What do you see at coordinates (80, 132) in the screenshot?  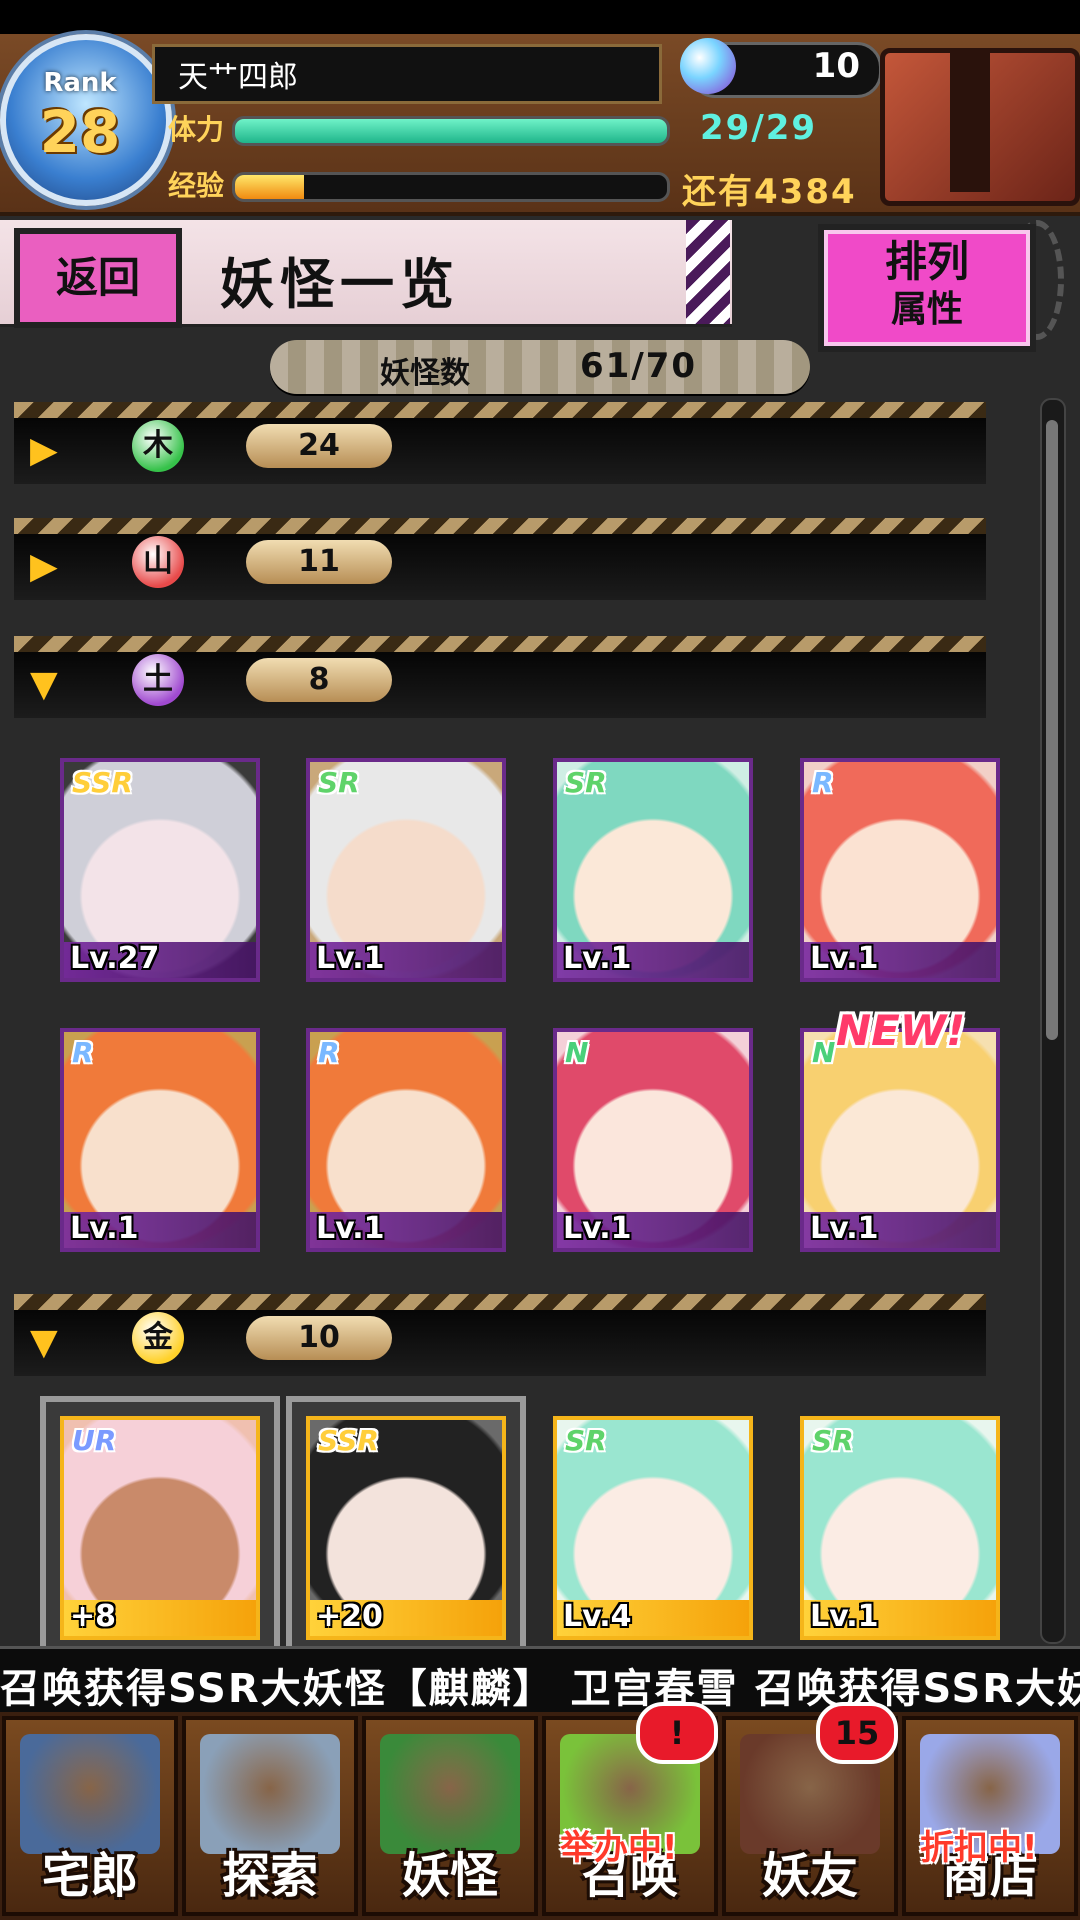 I see `rank-value: 28` at bounding box center [80, 132].